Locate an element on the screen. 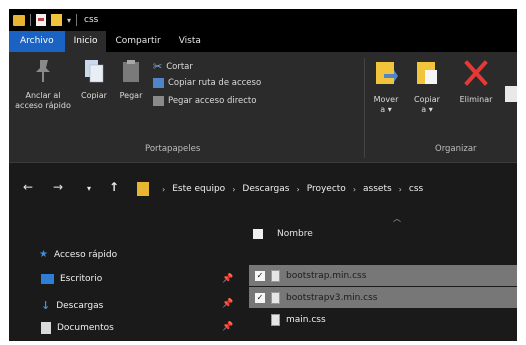 Image resolution: width=526 pixels, height=345 pixels. column-header-label: Nombre is located at coordinates (295, 234).